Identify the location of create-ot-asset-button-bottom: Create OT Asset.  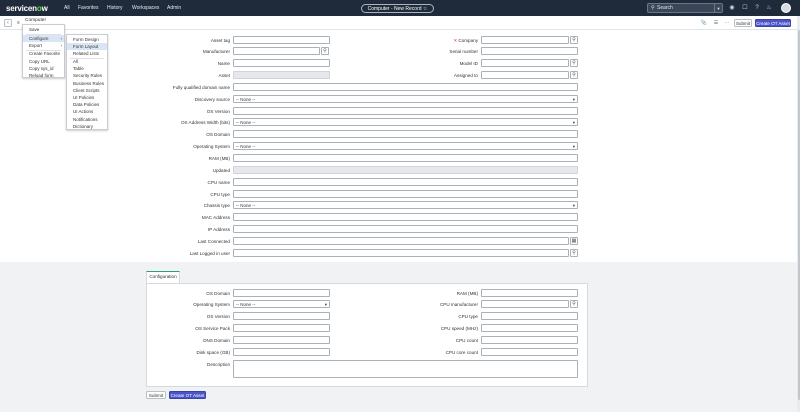
(187, 395).